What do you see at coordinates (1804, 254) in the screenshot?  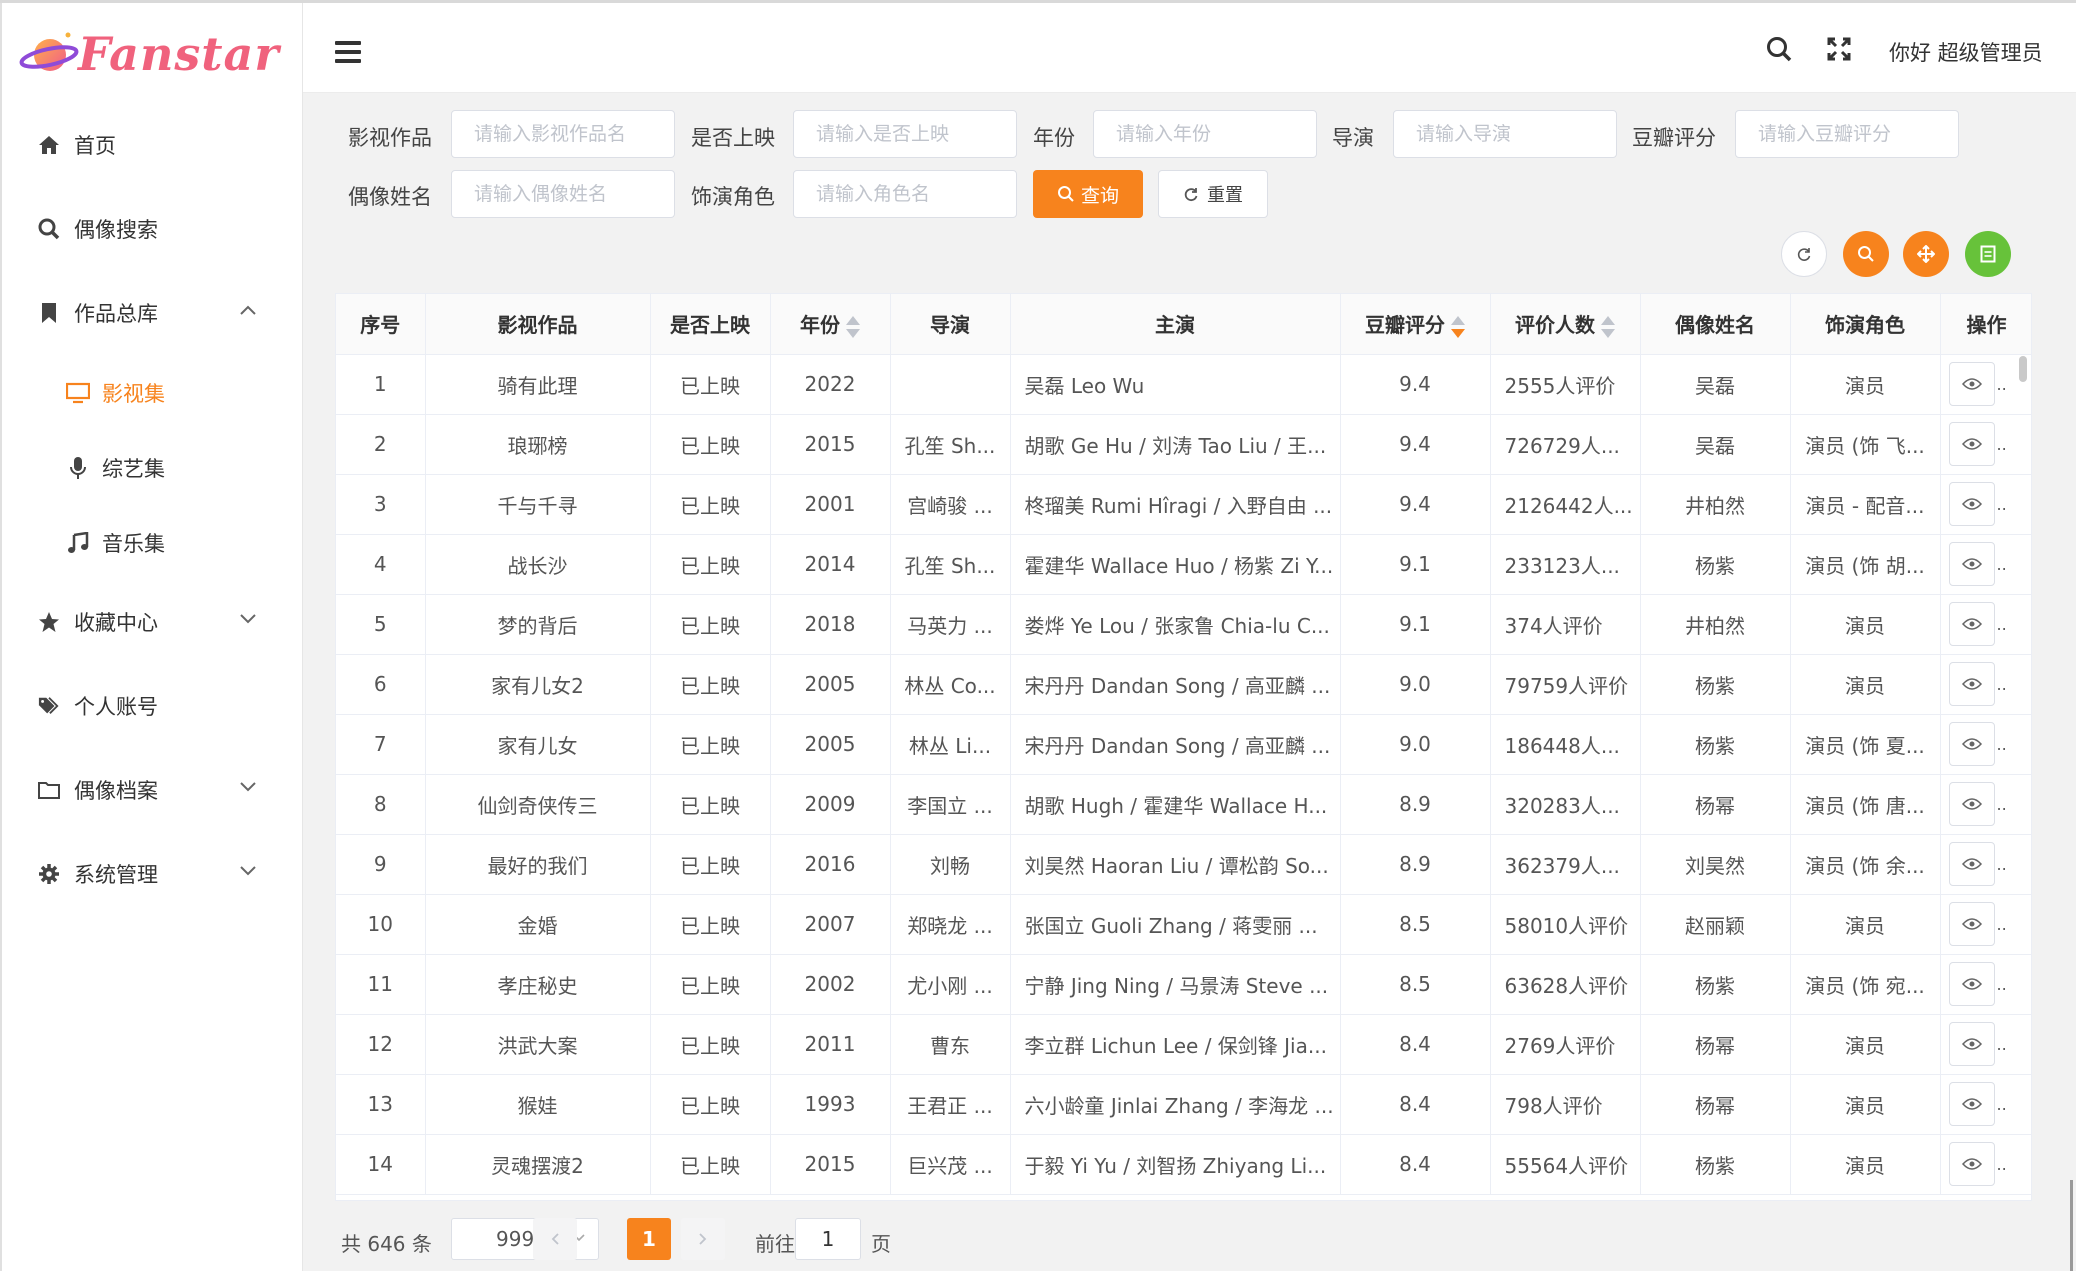 I see `refresh-button` at bounding box center [1804, 254].